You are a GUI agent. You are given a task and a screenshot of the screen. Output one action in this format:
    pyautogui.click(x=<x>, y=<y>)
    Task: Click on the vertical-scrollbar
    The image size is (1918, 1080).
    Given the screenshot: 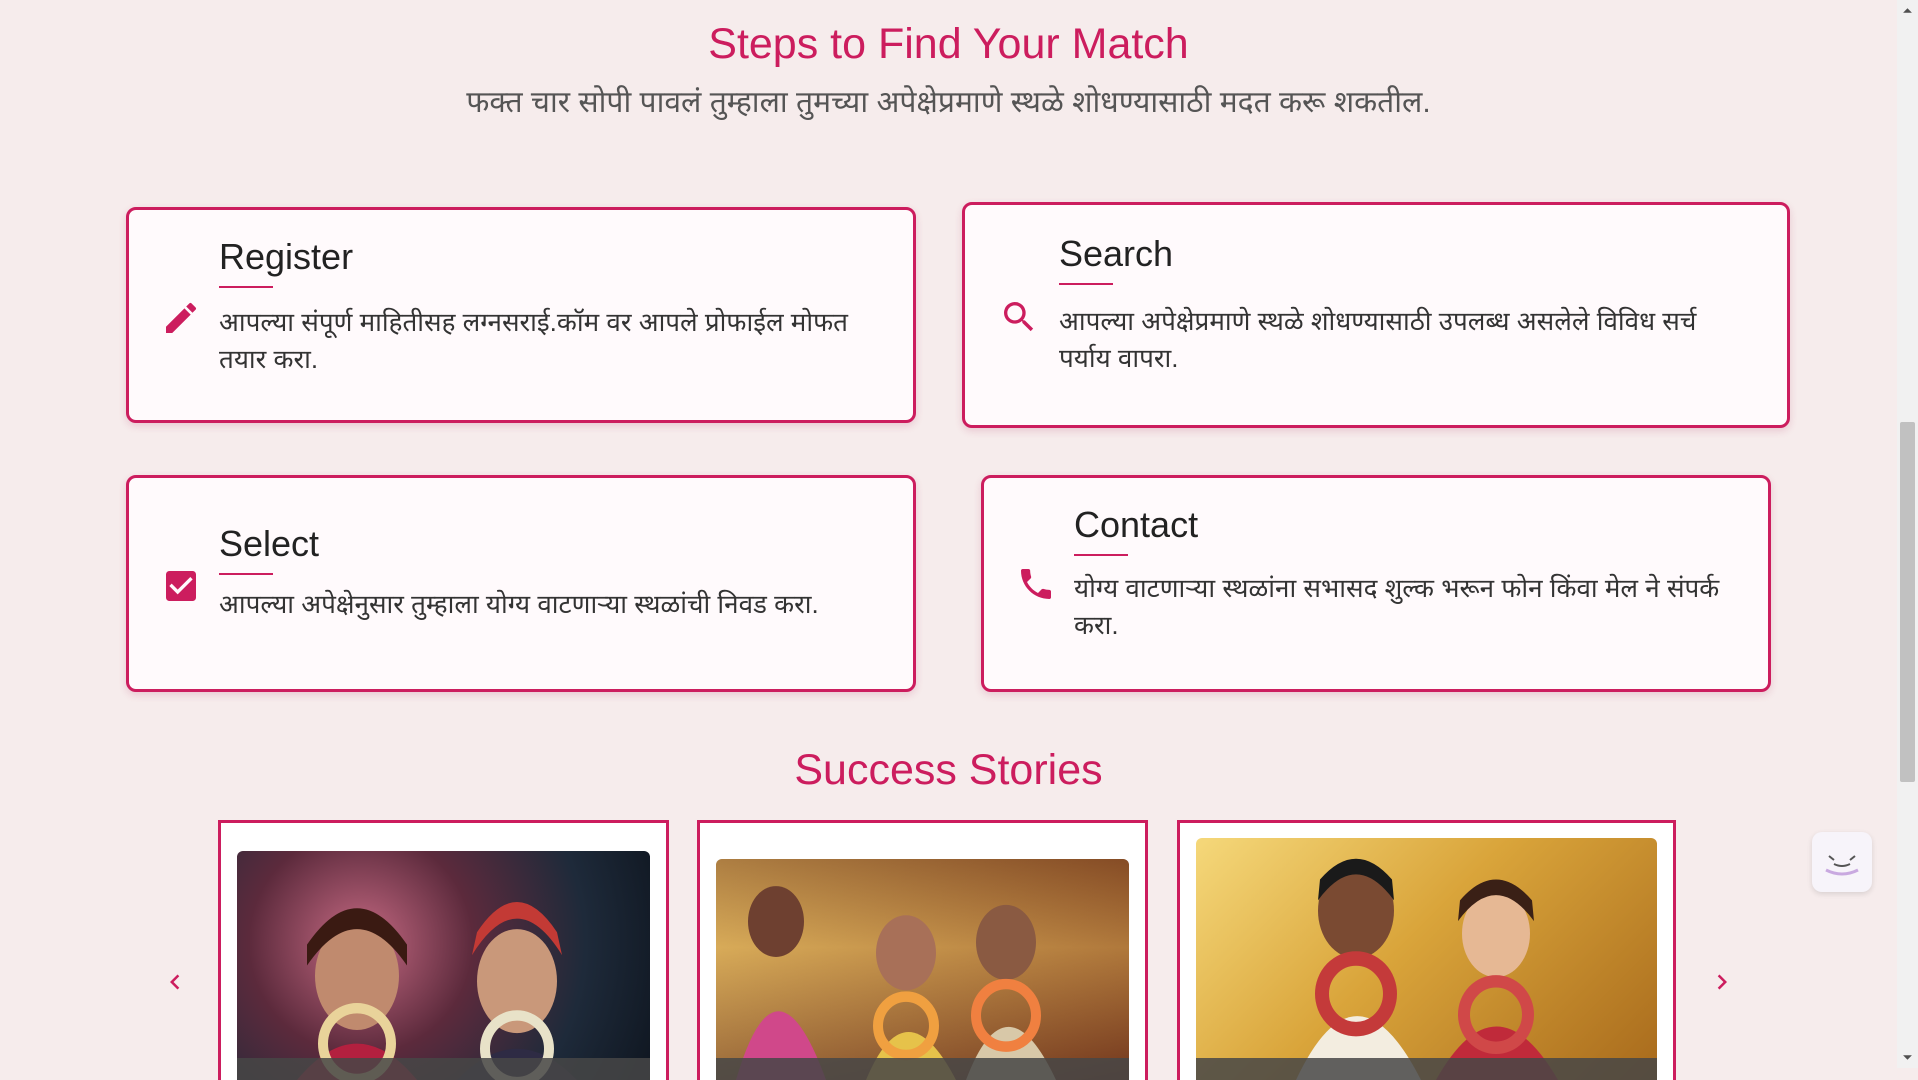 What is the action you would take?
    pyautogui.click(x=1907, y=534)
    